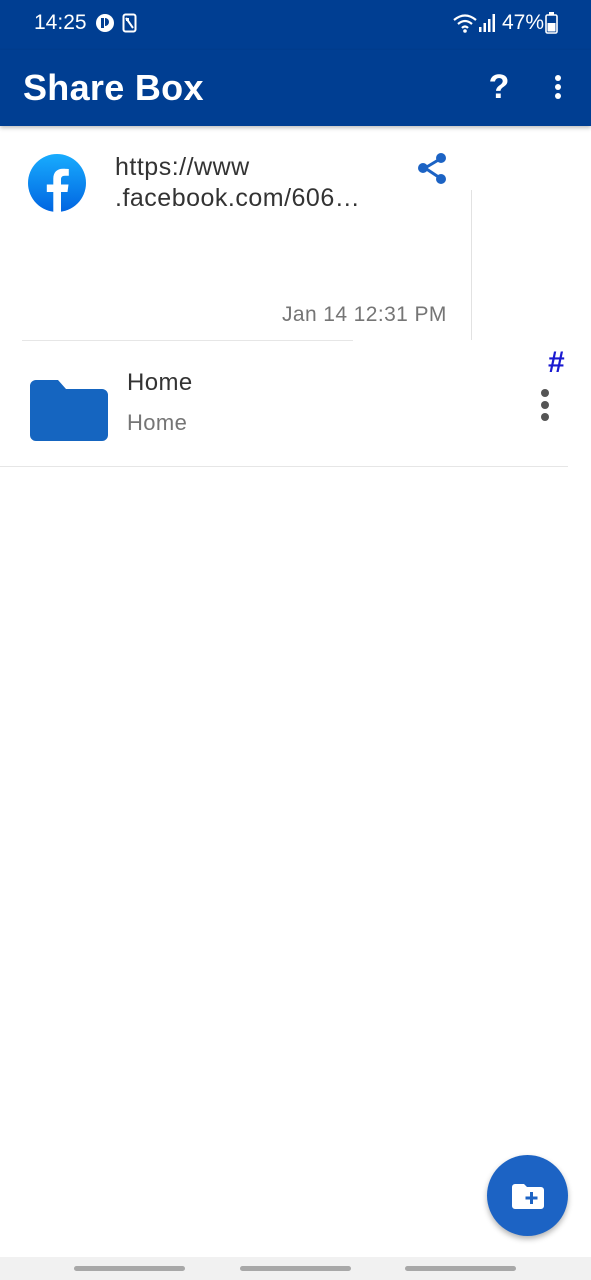 The height and width of the screenshot is (1280, 591). I want to click on notification-app-icon, so click(105, 25).